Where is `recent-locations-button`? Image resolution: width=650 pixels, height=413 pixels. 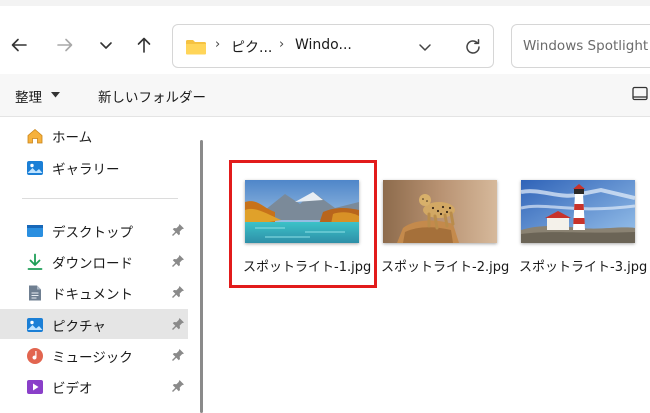
recent-locations-button is located at coordinates (106, 45).